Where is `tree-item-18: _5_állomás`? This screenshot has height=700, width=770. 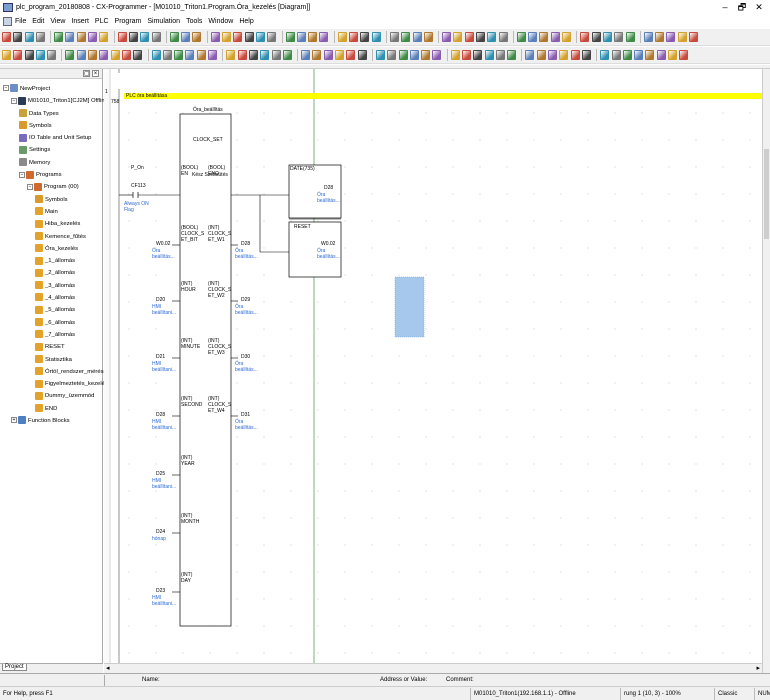
tree-item-18: _5_állomás is located at coordinates (51, 310).